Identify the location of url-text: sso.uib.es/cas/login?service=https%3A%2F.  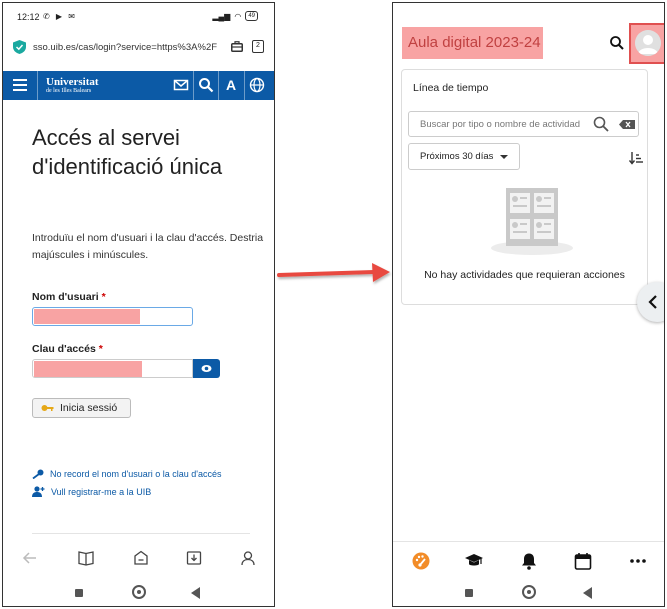
(128, 47).